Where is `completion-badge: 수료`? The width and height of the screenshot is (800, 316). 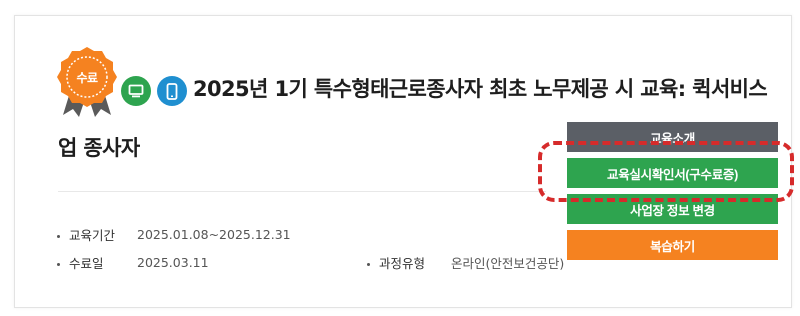
completion-badge: 수료 is located at coordinates (89, 81).